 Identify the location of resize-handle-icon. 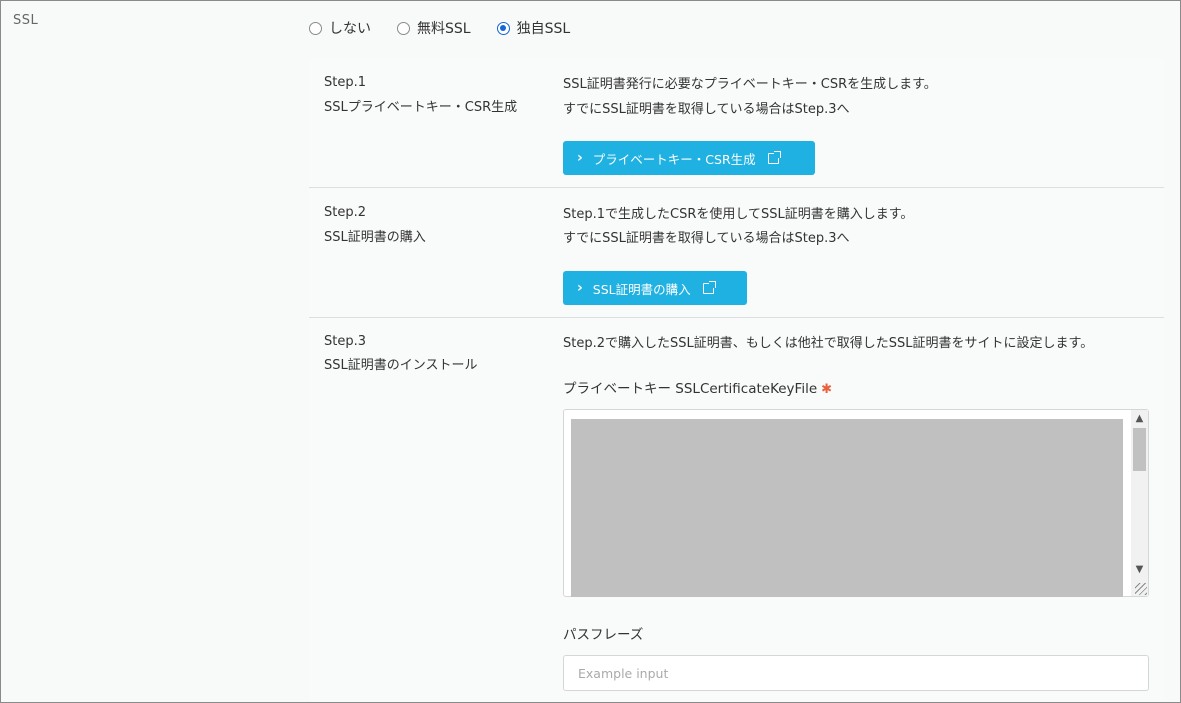
(1141, 589).